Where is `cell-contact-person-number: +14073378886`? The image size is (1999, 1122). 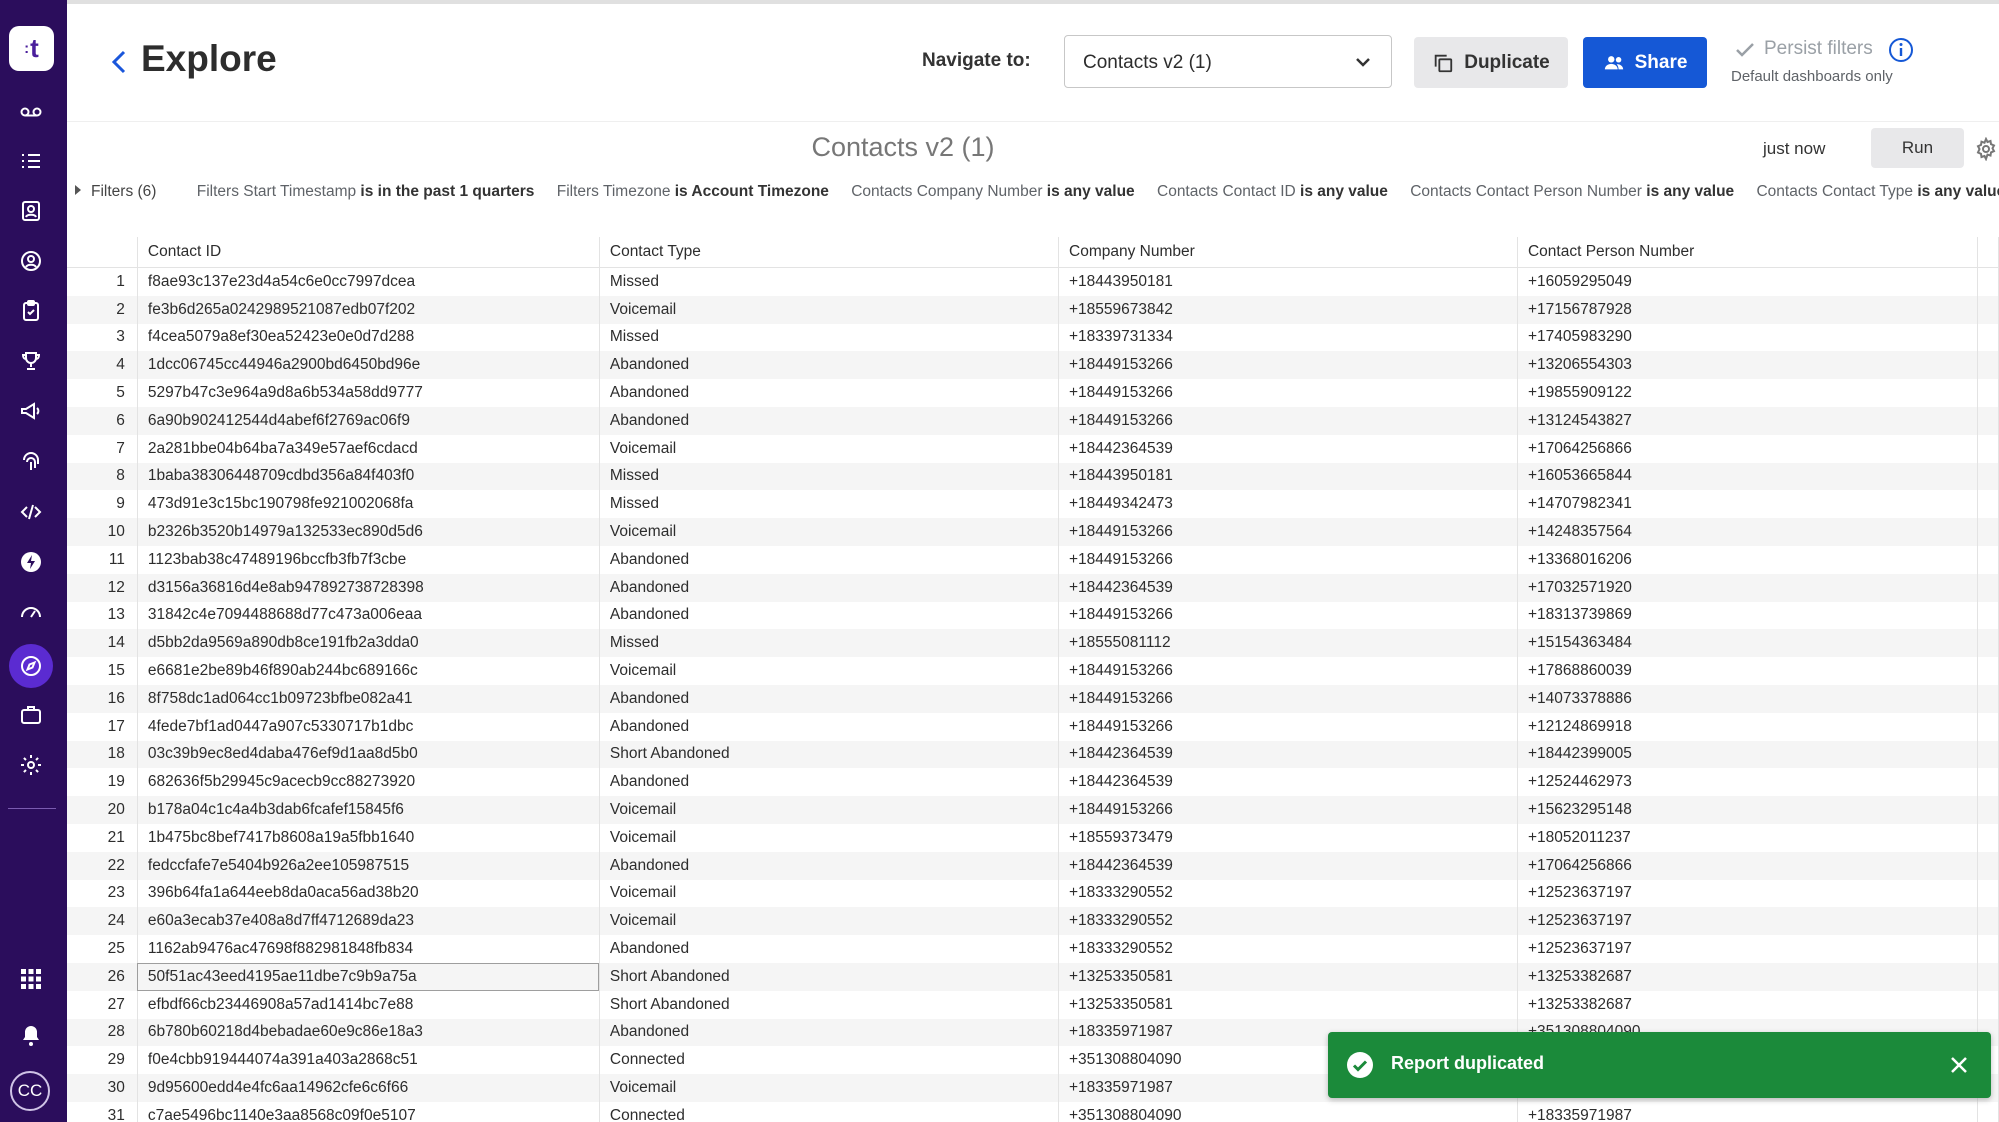
cell-contact-person-number: +14073378886 is located at coordinates (1748, 698).